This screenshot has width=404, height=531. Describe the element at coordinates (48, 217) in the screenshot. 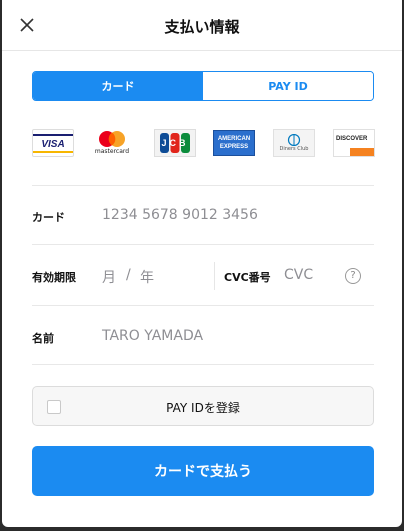

I see `card-number-label: カード` at that location.